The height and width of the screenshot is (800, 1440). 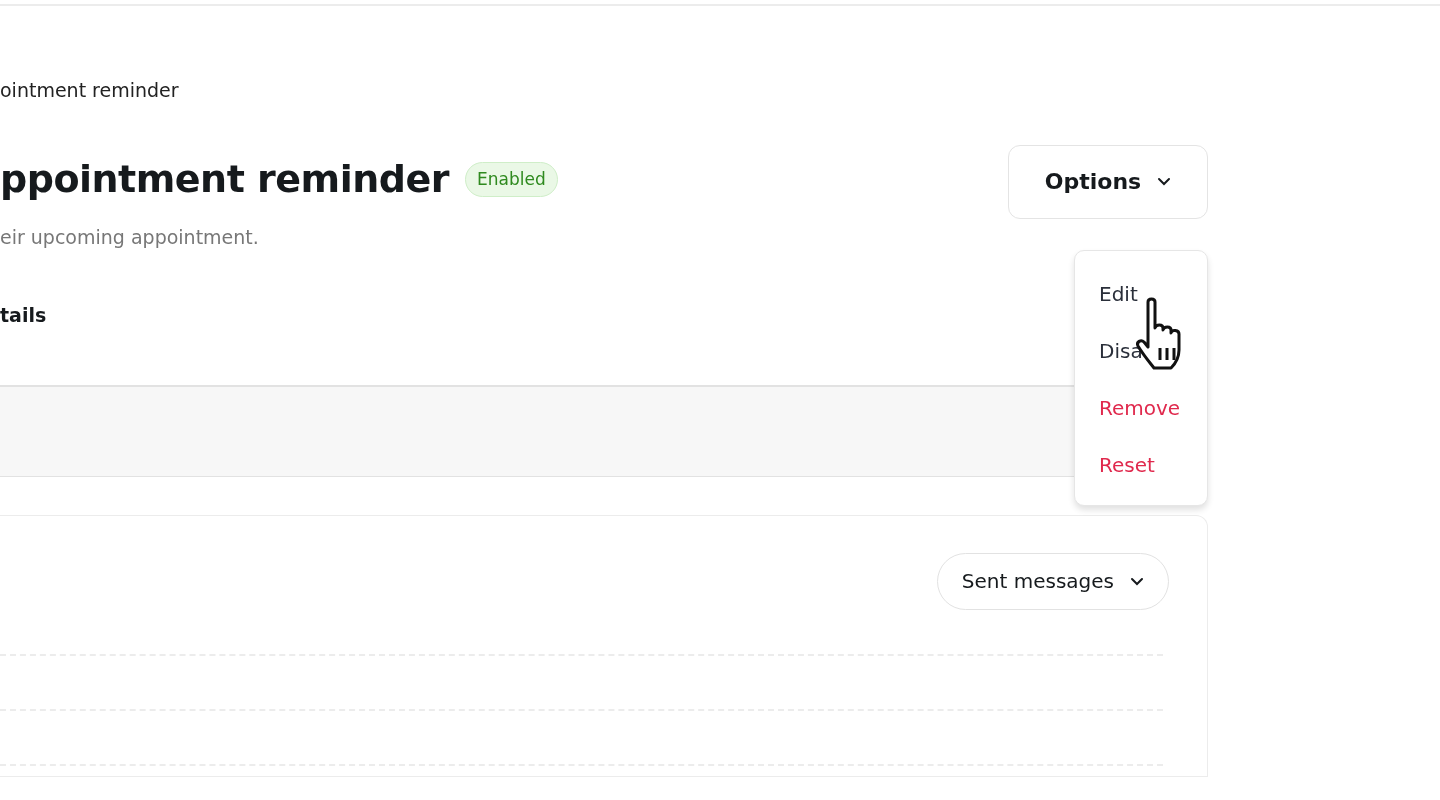 I want to click on menu-item: Remove, so click(x=1128, y=407).